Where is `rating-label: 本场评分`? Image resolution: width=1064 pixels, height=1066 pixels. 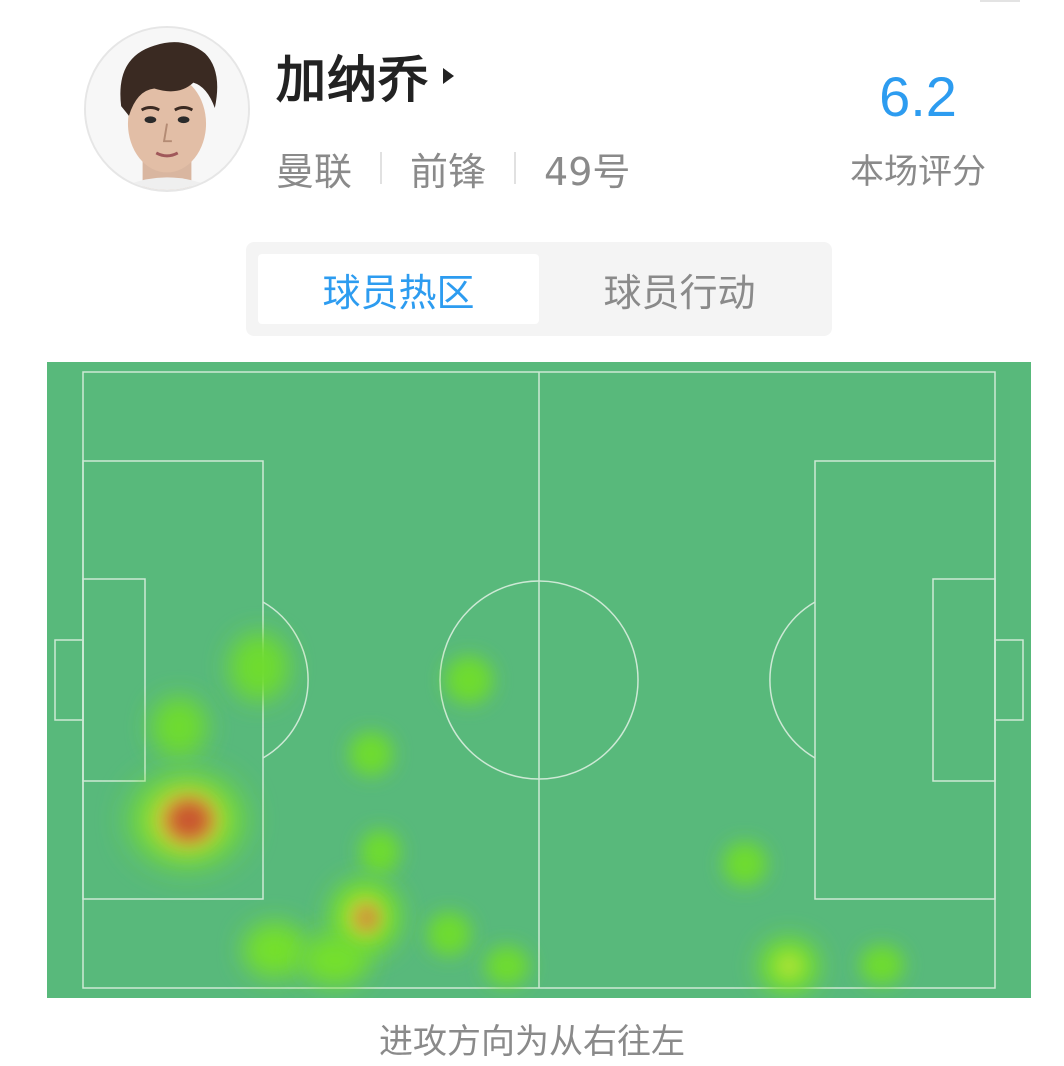
rating-label: 本场评分 is located at coordinates (918, 172).